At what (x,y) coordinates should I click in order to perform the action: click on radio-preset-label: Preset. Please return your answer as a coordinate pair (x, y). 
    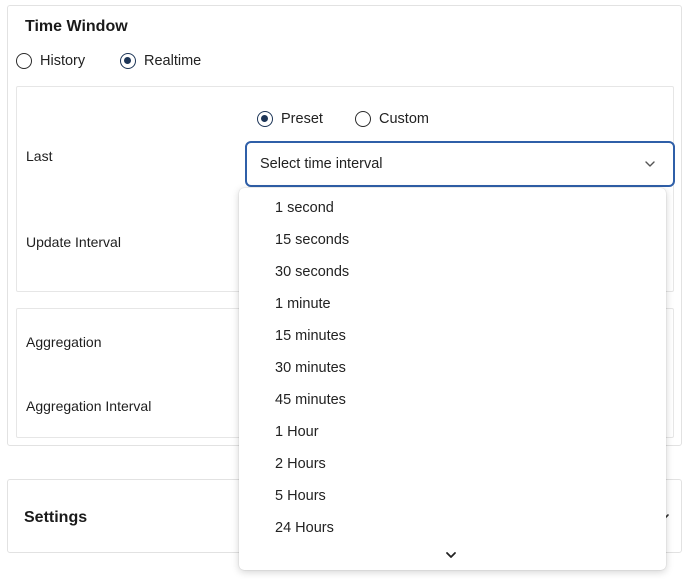
    Looking at the image, I should click on (302, 119).